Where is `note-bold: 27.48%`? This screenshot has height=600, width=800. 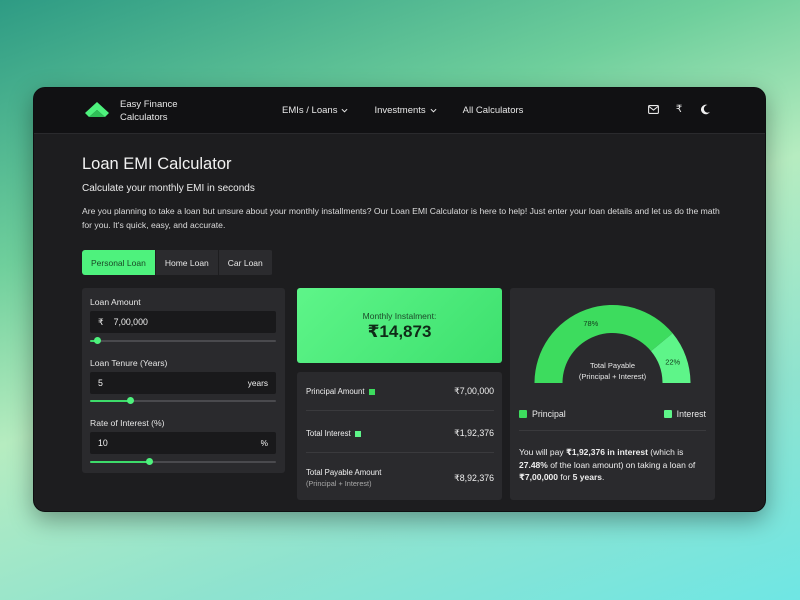 note-bold: 27.48% is located at coordinates (533, 464).